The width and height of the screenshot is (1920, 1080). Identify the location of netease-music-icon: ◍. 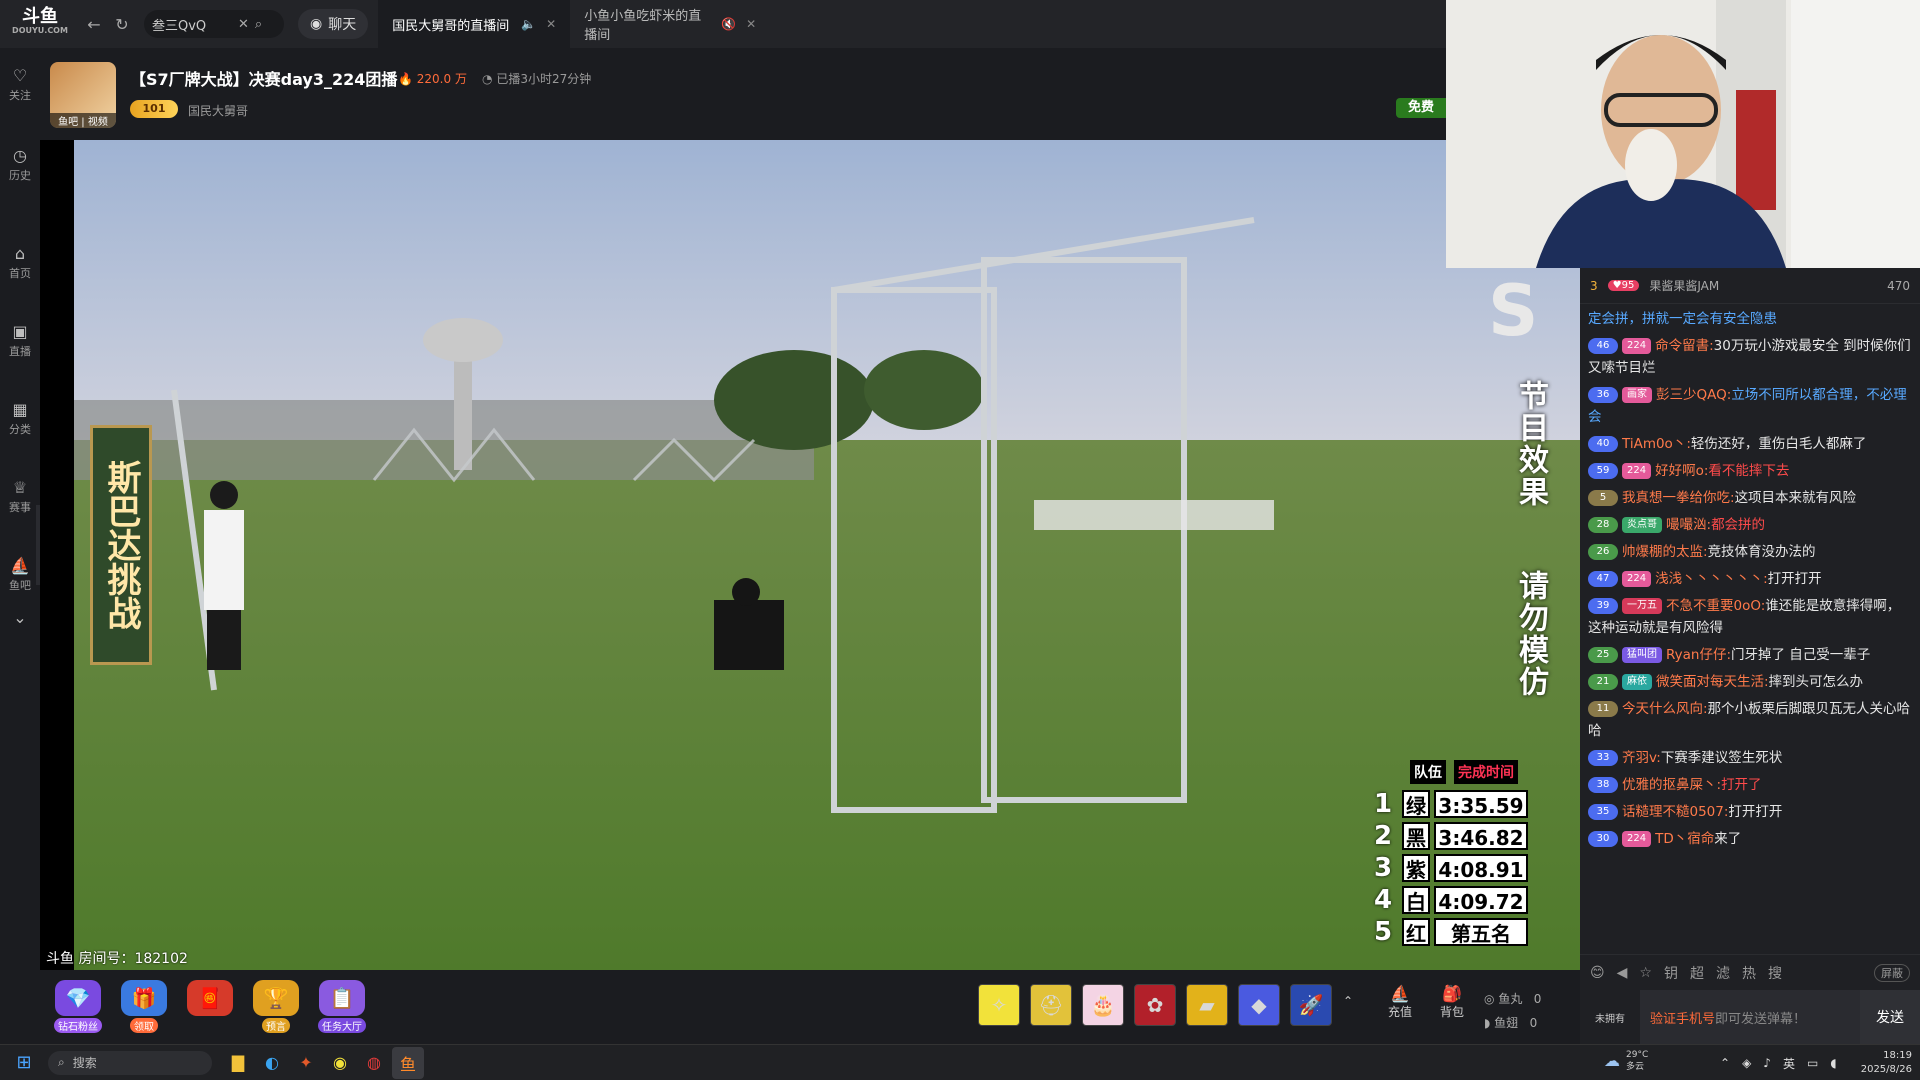
(374, 1063).